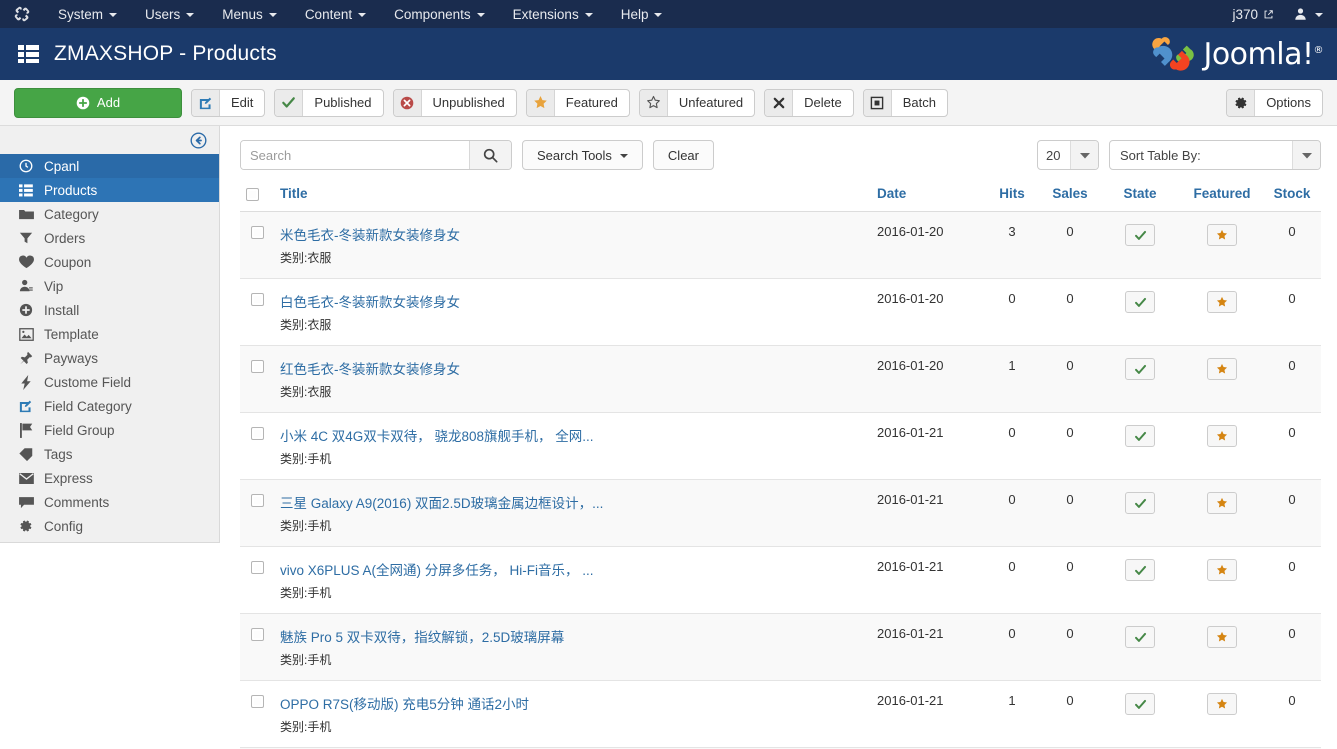  Describe the element at coordinates (109, 358) in the screenshot. I see `sidebar-item-payways: Payways` at that location.